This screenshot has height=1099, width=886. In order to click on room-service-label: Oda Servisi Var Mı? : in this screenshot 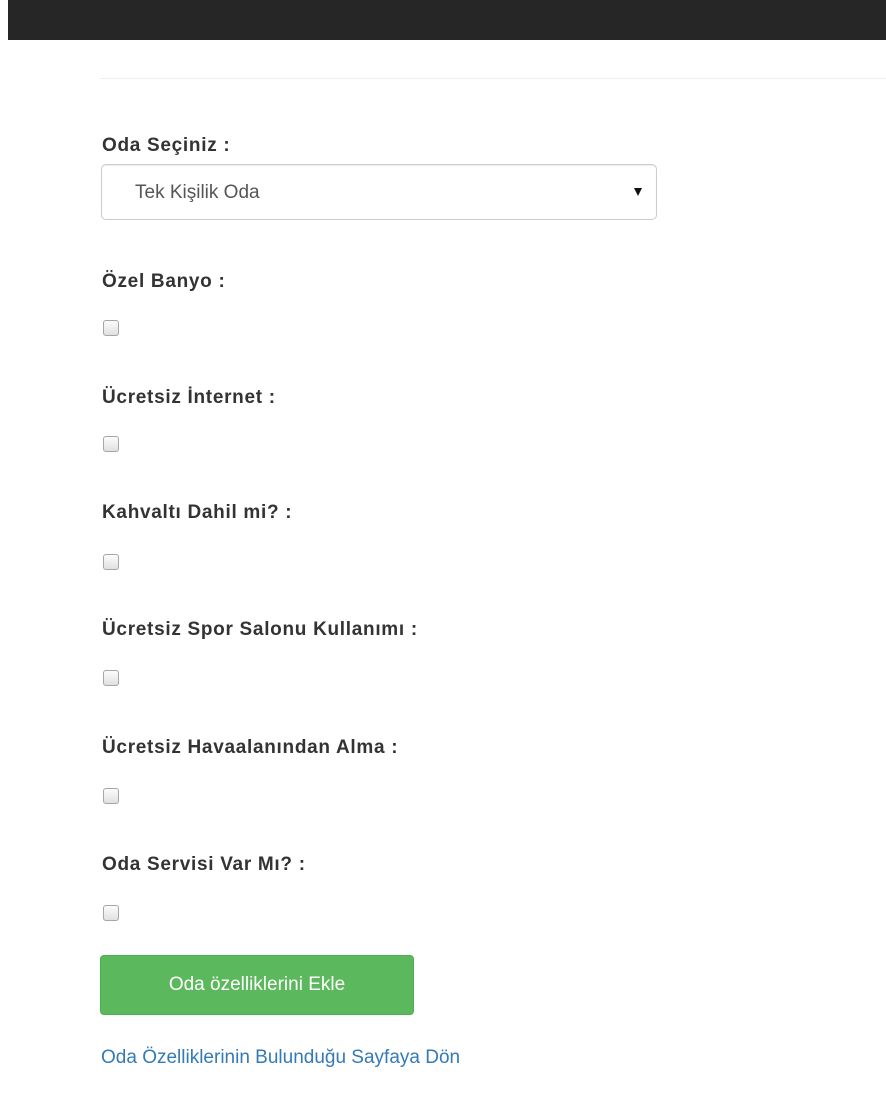, I will do `click(204, 864)`.